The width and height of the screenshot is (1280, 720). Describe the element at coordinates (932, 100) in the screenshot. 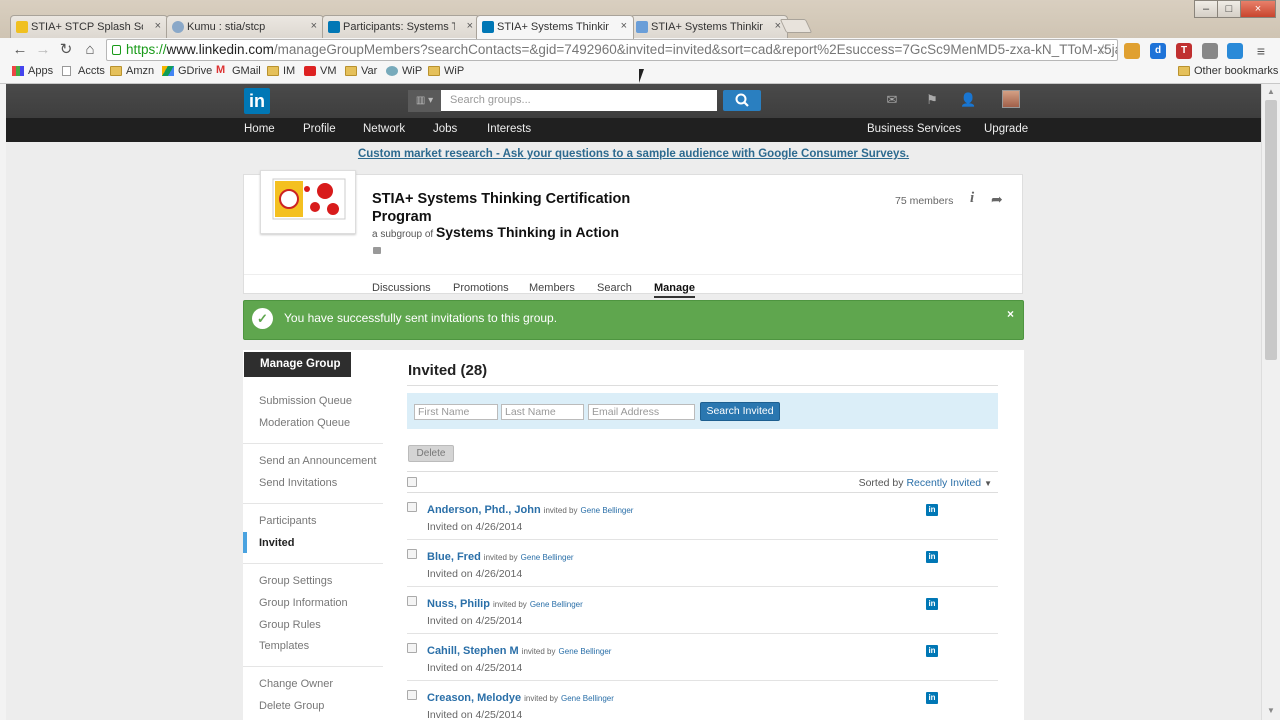

I see `flag-icon: ⚑` at that location.